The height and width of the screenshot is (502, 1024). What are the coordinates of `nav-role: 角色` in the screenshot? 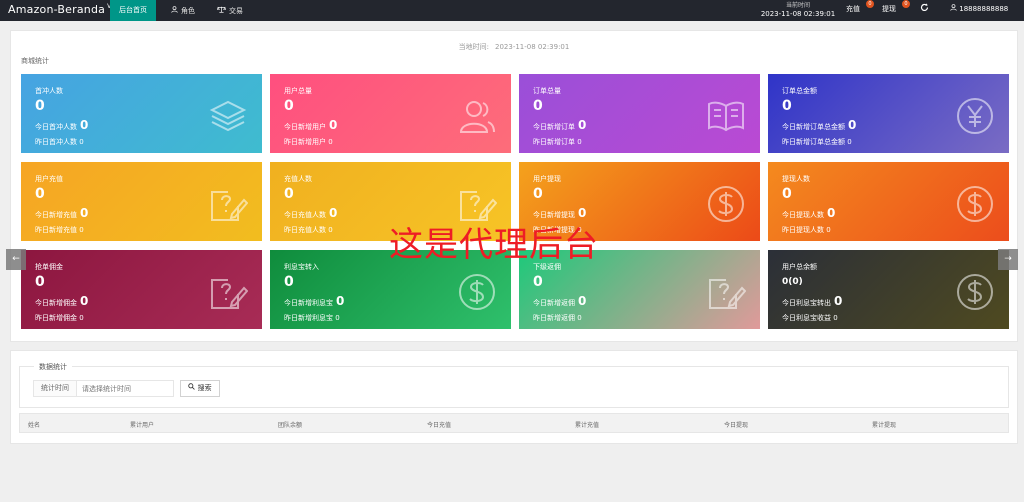 It's located at (183, 10).